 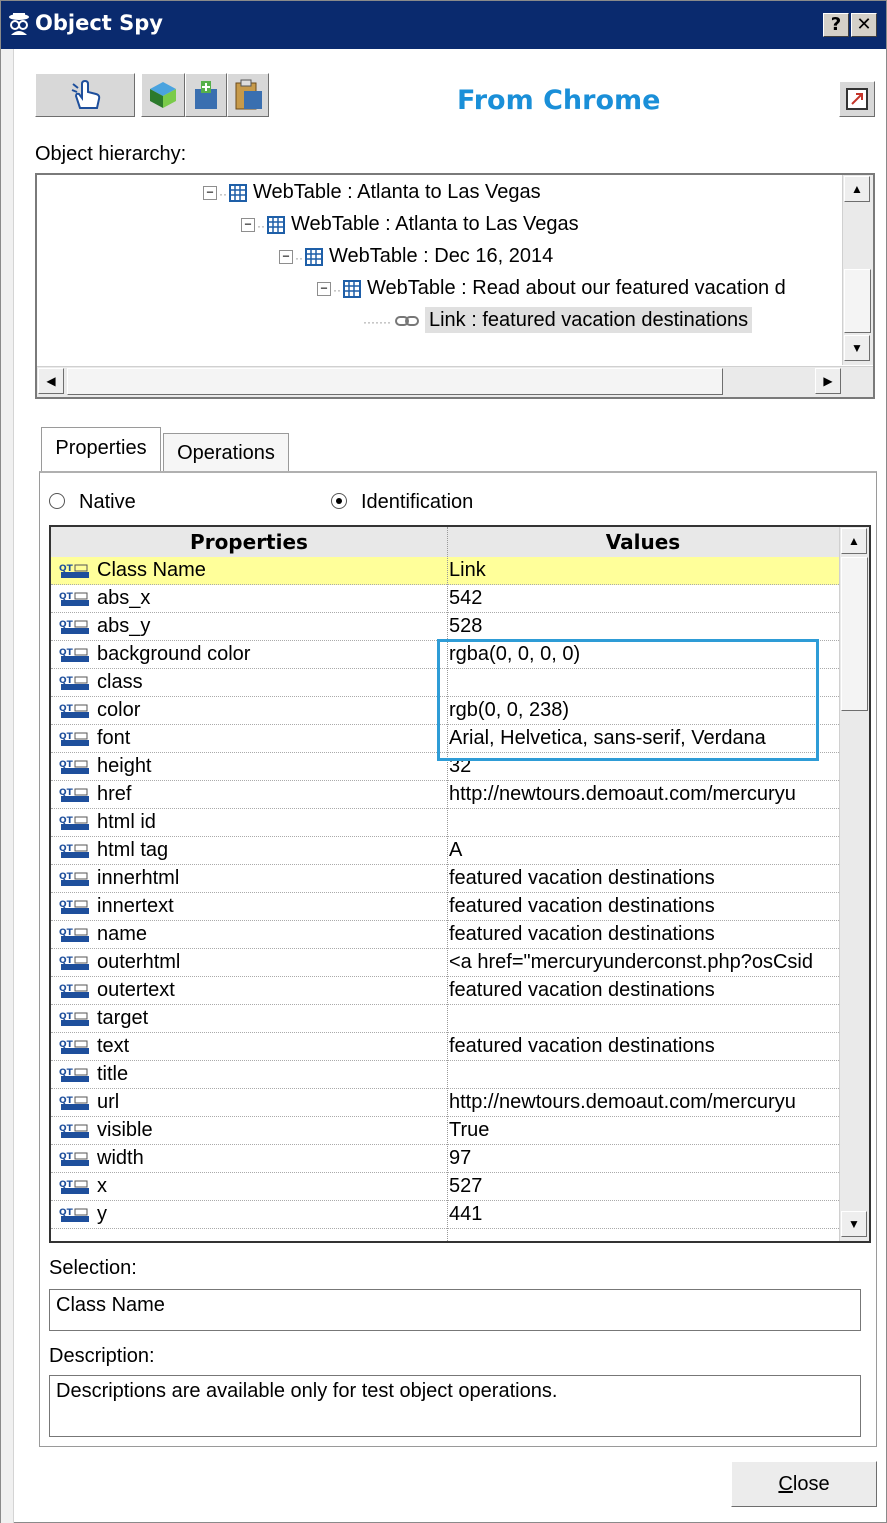 What do you see at coordinates (206, 95) in the screenshot?
I see `add-object-button` at bounding box center [206, 95].